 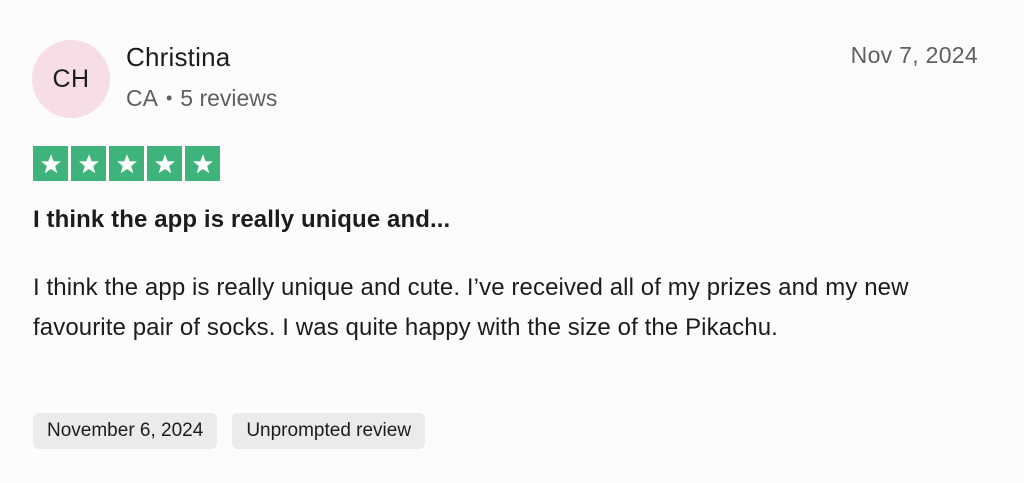 I want to click on reviewer-country: CA, so click(x=142, y=98).